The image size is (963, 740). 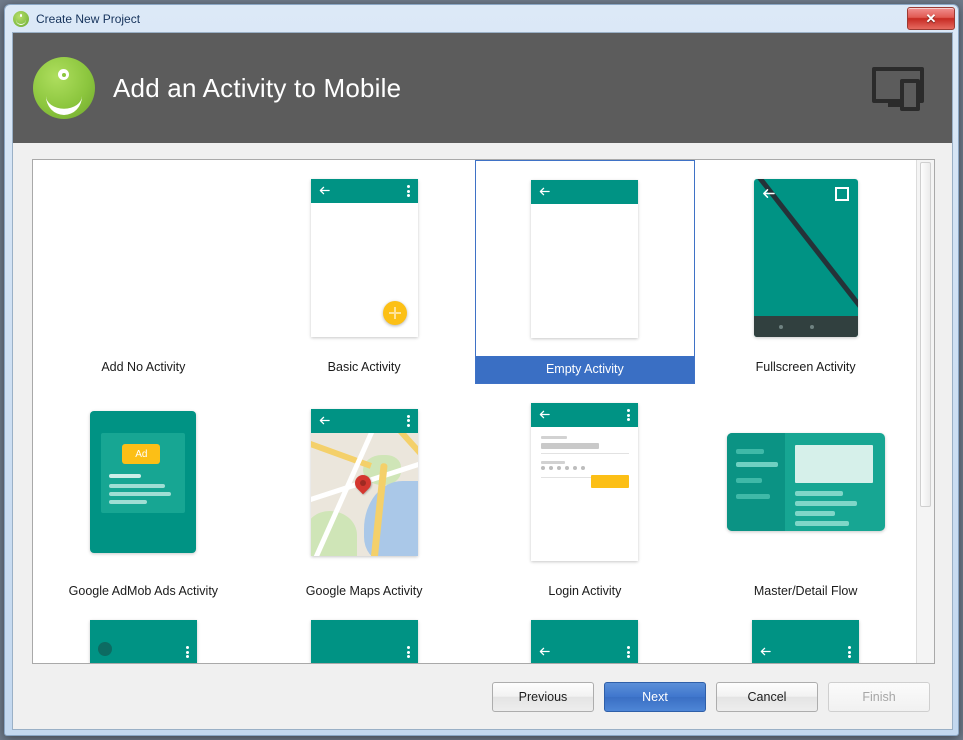 I want to click on vertical-scrollbar, so click(x=925, y=411).